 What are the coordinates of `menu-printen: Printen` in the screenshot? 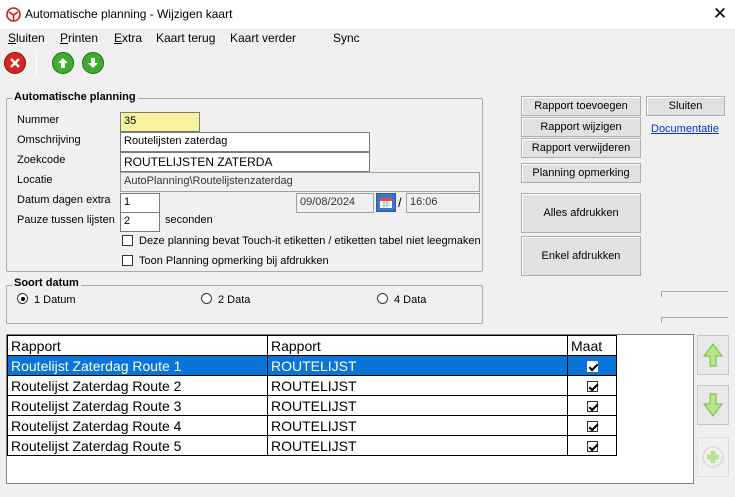 It's located at (79, 38).